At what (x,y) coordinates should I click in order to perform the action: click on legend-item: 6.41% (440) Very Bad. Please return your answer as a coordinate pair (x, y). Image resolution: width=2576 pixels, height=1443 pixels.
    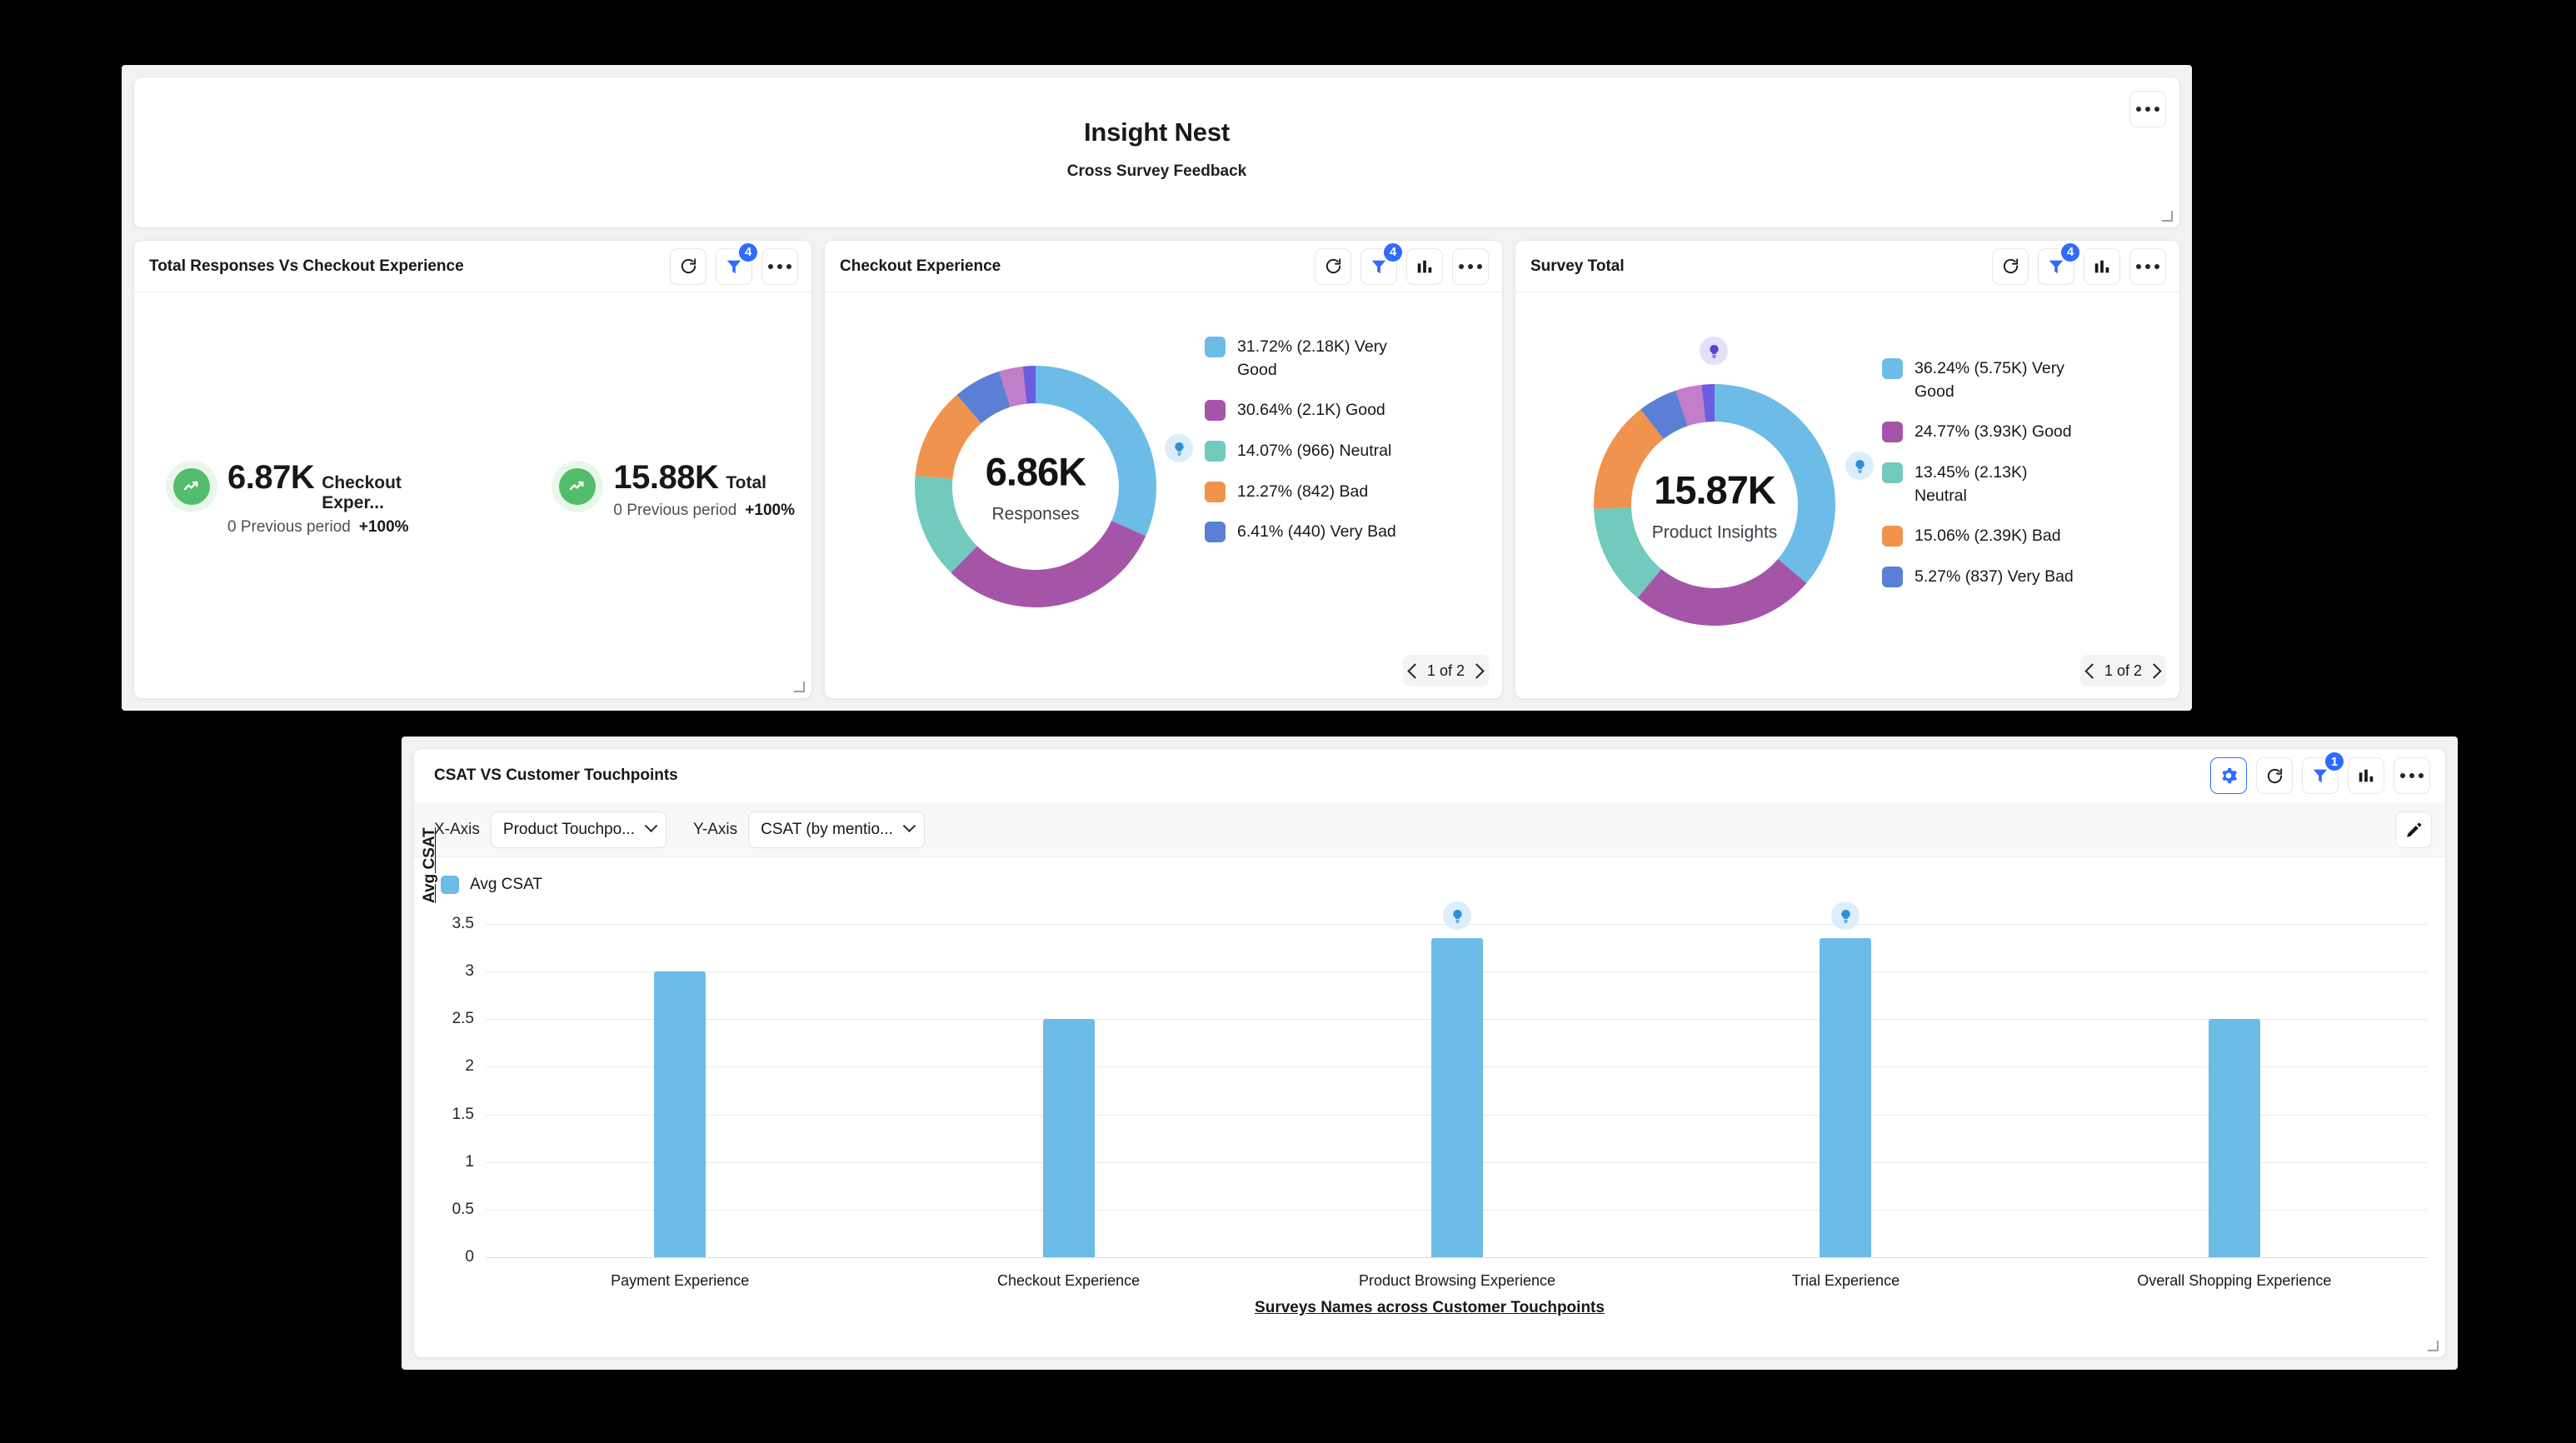
    Looking at the image, I should click on (1304, 532).